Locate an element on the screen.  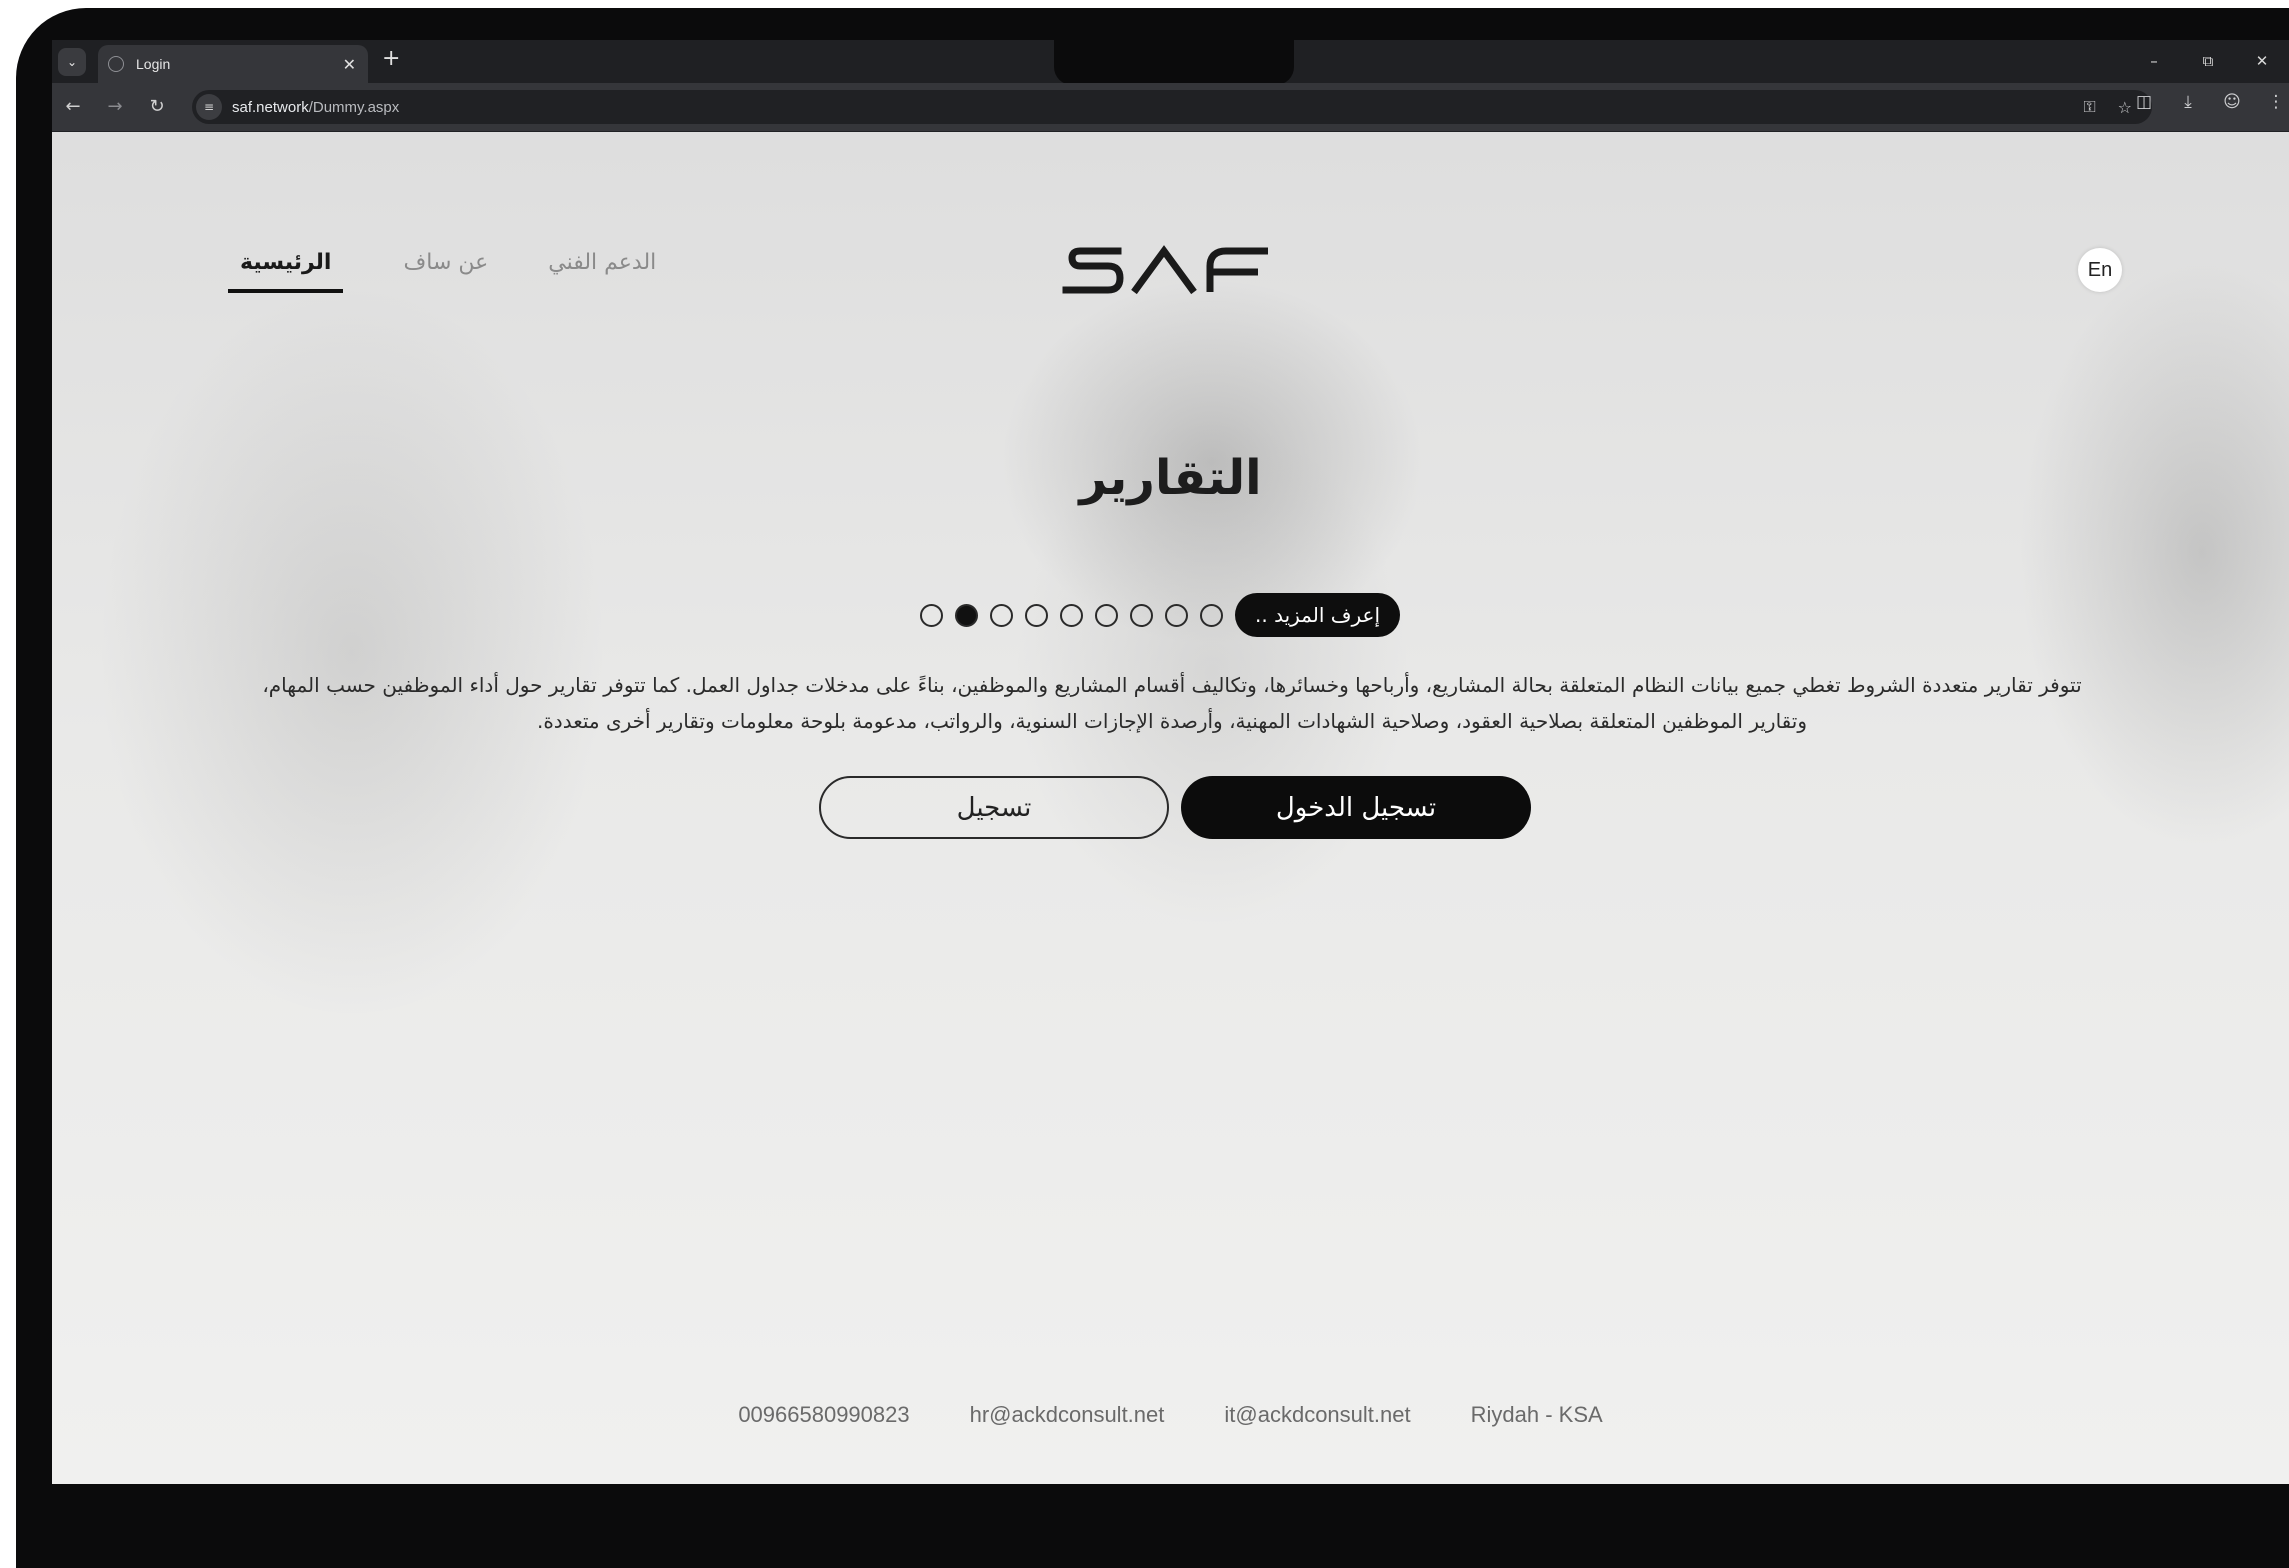
nav-about: عن ساف is located at coordinates (445, 271).